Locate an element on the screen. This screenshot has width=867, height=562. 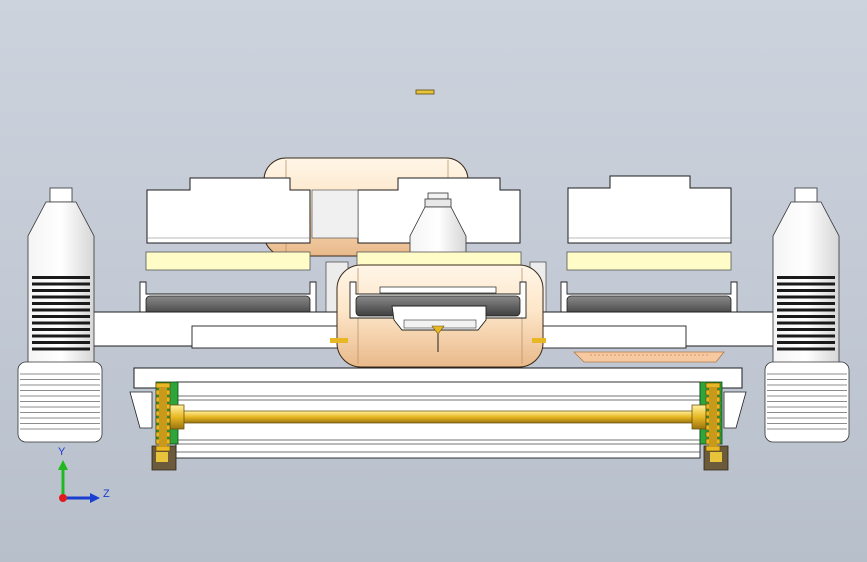
yellow-pad-right is located at coordinates (649, 261).